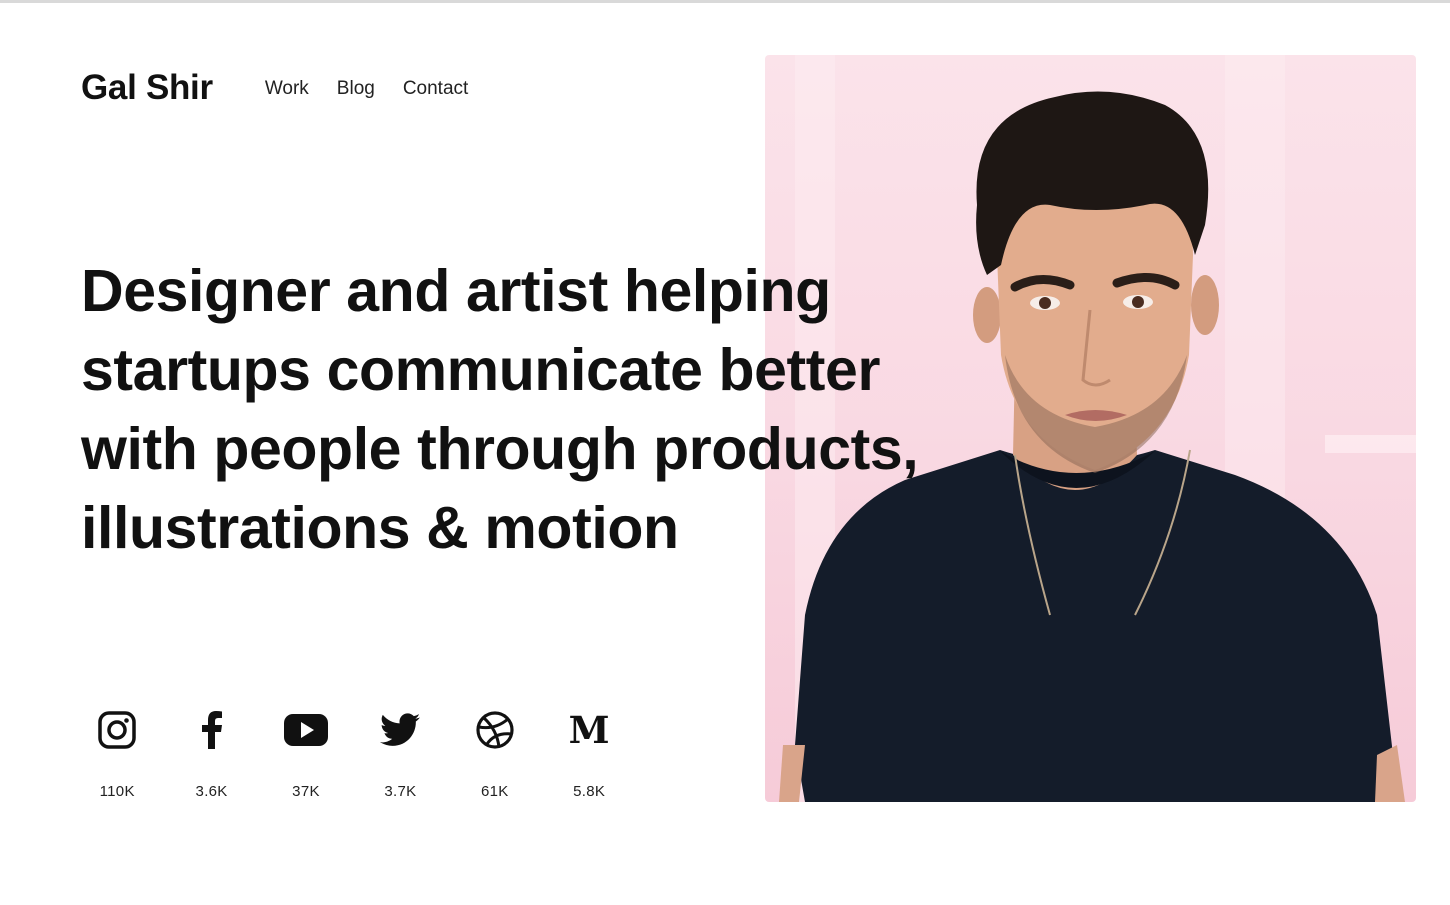 This screenshot has height=905, width=1450. What do you see at coordinates (306, 791) in the screenshot?
I see `youtube-subscriber-count: 37K` at bounding box center [306, 791].